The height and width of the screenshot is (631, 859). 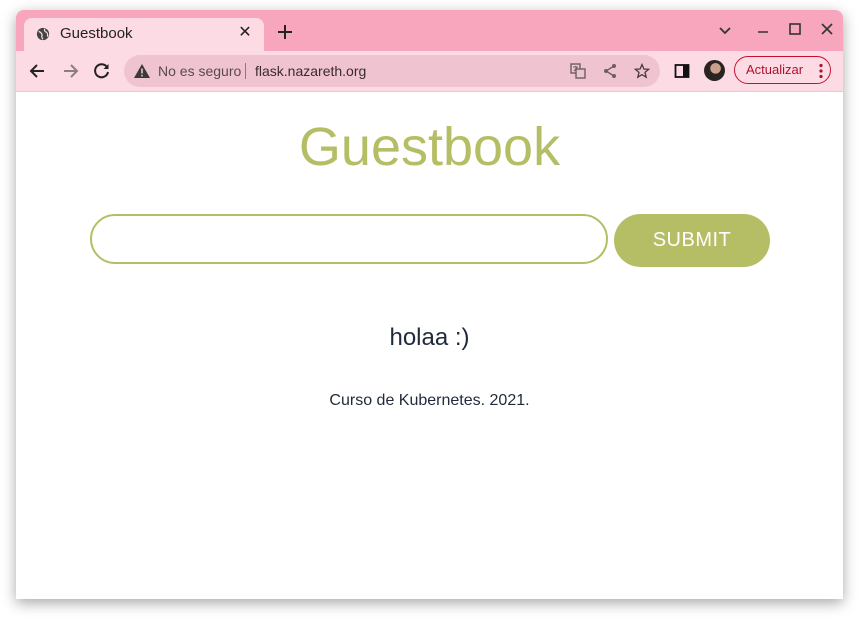 I want to click on tab-title: Guestbook, so click(x=96, y=33).